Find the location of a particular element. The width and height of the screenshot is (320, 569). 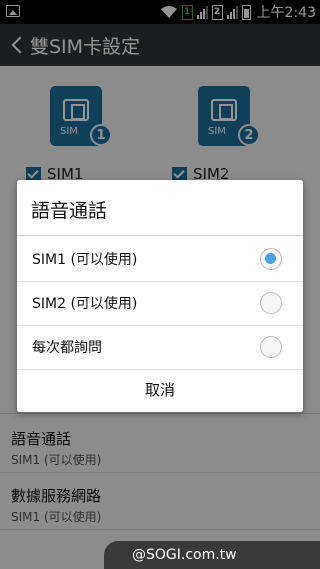

option-sim2: SIM2 (可以使用) is located at coordinates (160, 302).